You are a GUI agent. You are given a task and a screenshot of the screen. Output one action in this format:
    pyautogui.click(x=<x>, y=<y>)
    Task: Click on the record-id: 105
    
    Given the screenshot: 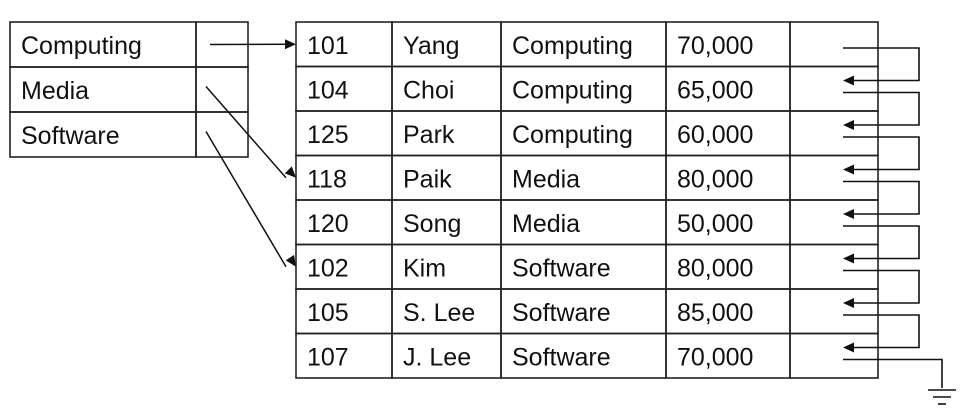 What is the action you would take?
    pyautogui.click(x=328, y=313)
    